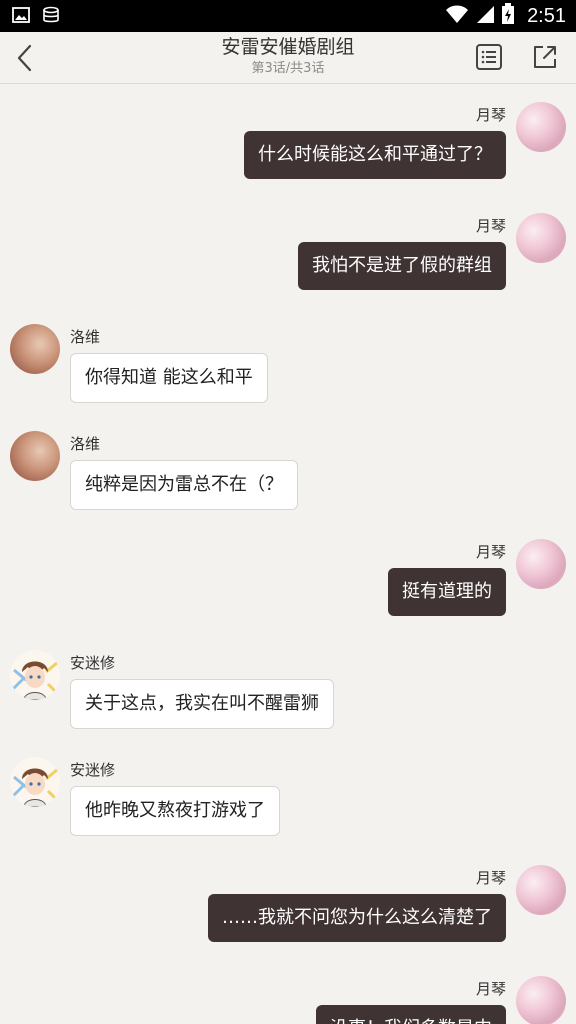 This screenshot has width=576, height=1024. Describe the element at coordinates (21, 17) in the screenshot. I see `gallery-notification-icon` at that location.